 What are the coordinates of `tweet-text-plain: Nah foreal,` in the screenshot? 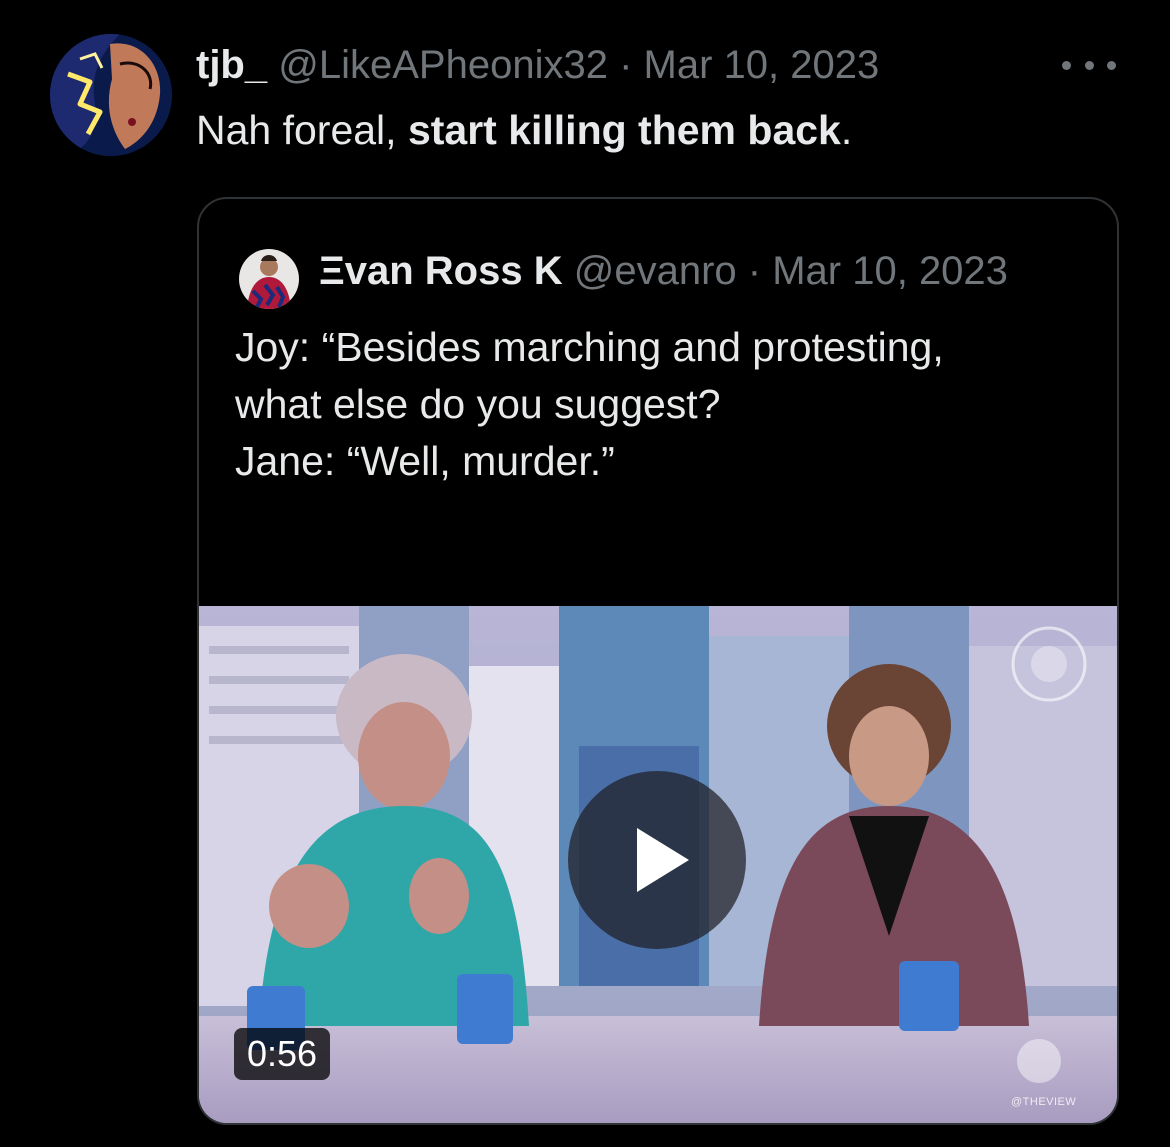 It's located at (302, 130).